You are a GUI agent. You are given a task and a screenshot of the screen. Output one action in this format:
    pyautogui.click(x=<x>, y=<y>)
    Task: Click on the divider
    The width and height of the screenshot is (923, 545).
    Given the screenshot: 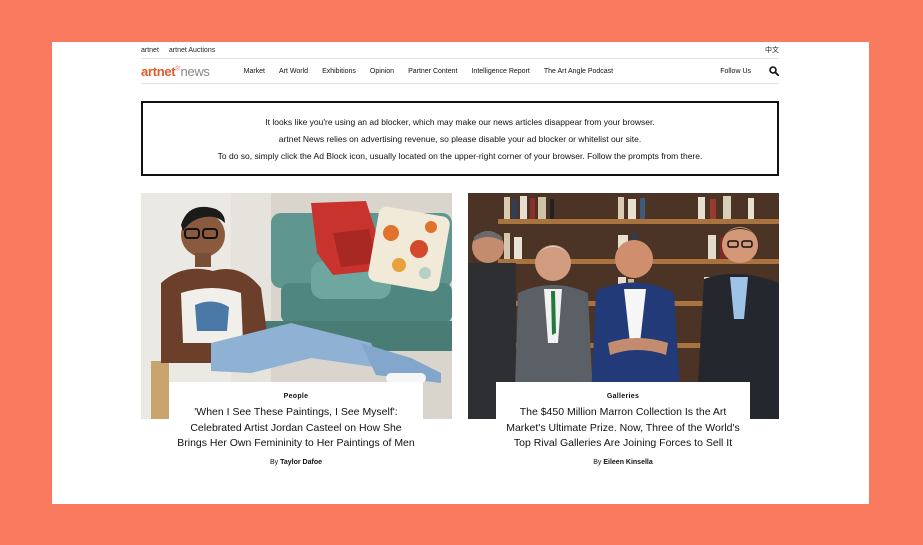 What is the action you would take?
    pyautogui.click(x=460, y=83)
    